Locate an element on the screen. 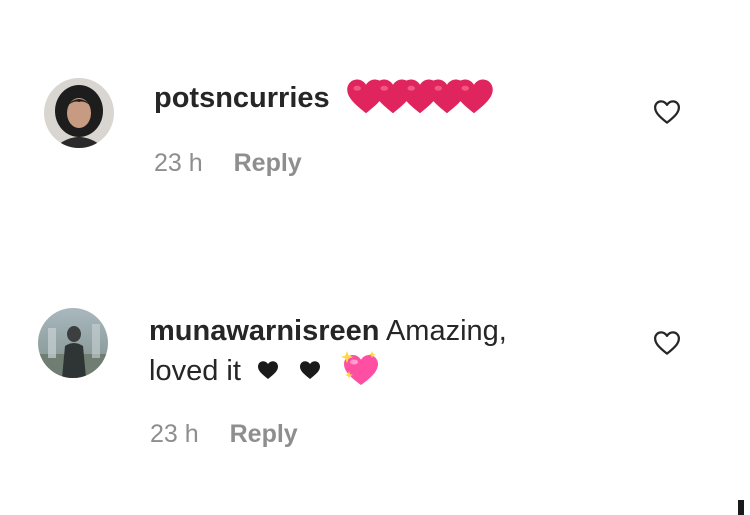  heart-emoji-red is located at coordinates (473, 96).